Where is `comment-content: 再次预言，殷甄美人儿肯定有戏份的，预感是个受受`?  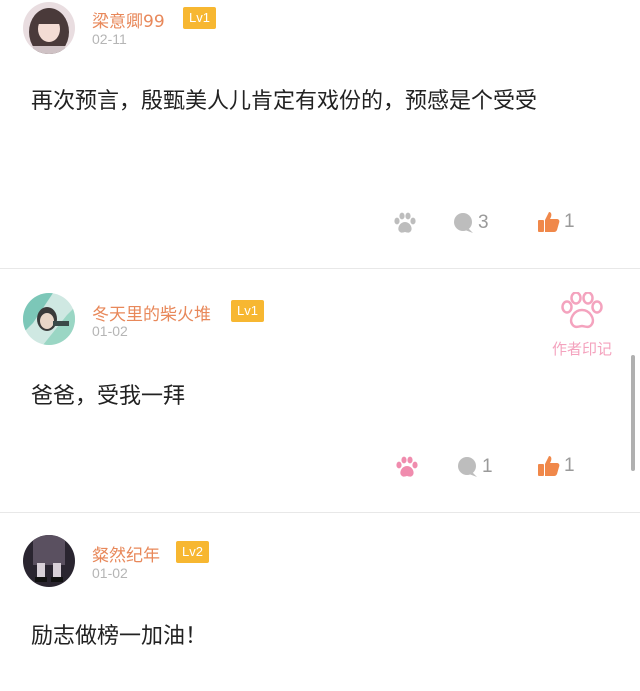 comment-content: 再次预言，殷甄美人儿肯定有戏份的，预感是个受受 is located at coordinates (284, 101).